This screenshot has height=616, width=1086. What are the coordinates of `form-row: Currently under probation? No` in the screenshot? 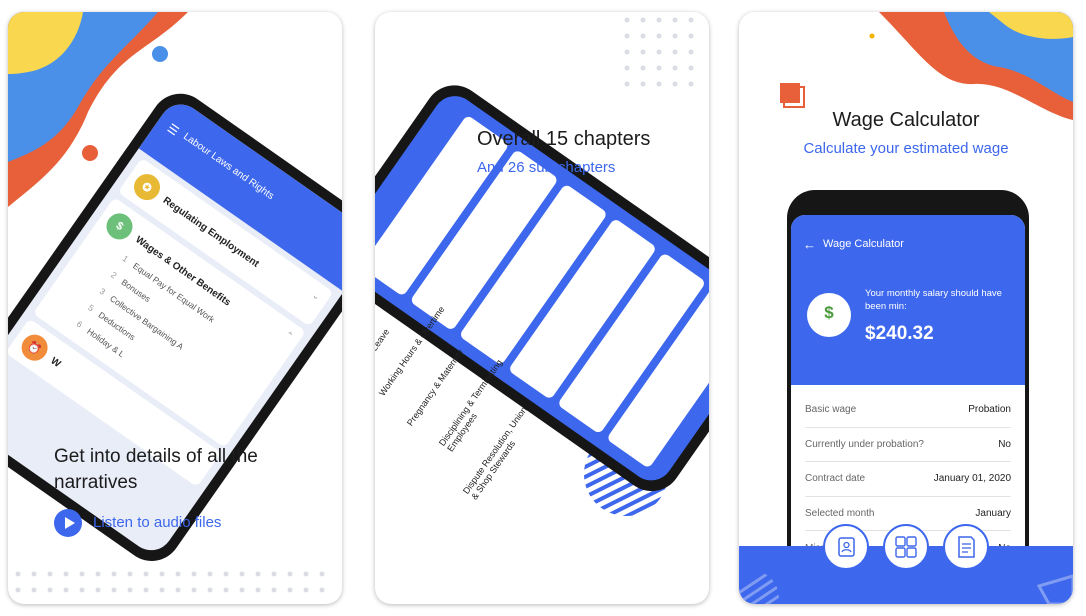 It's located at (908, 445).